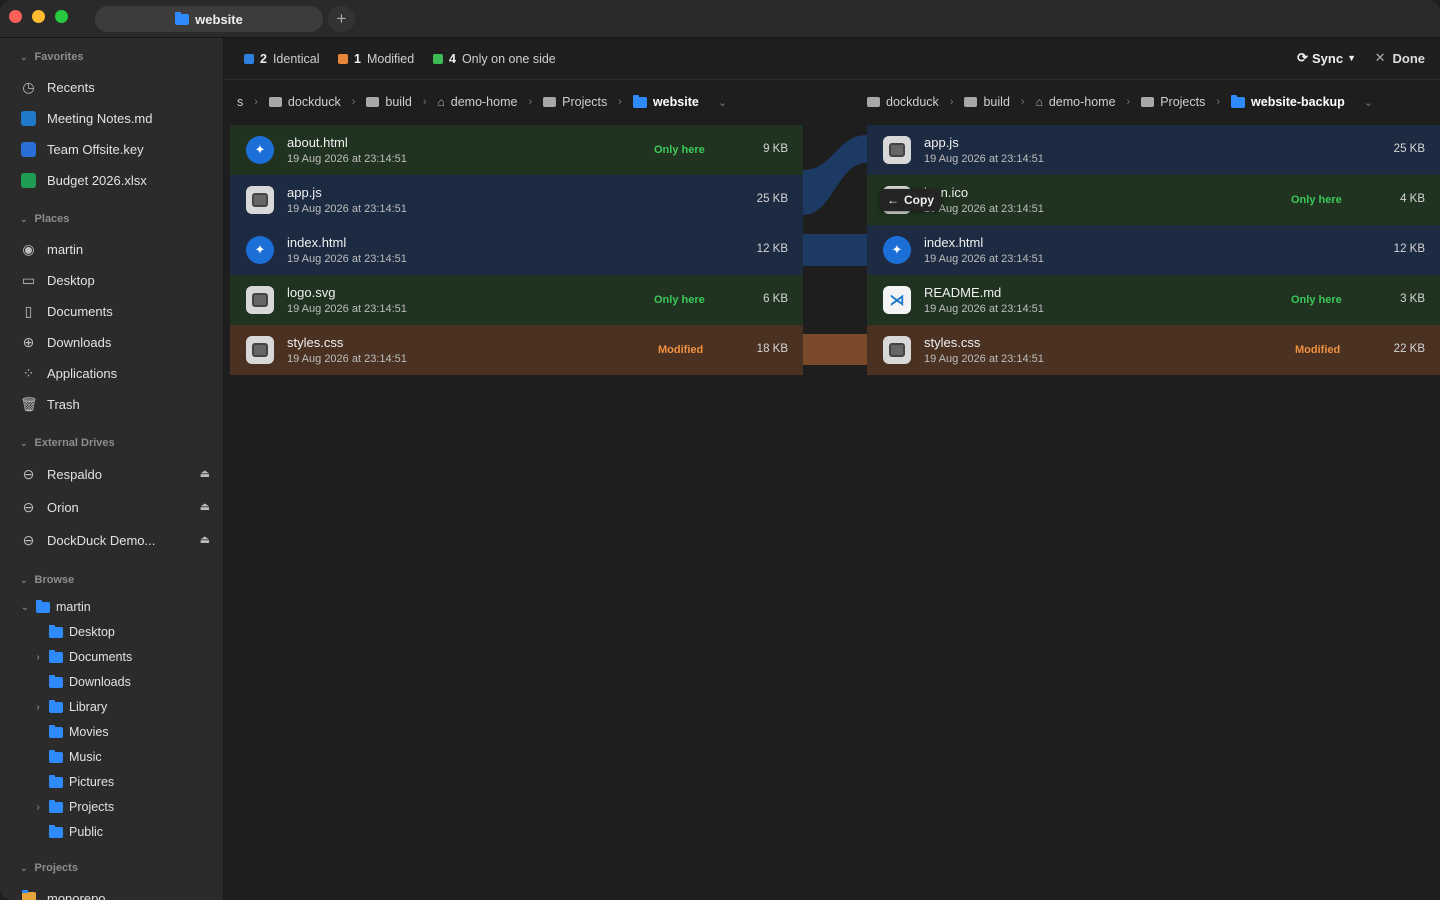 The image size is (1440, 900). Describe the element at coordinates (1326, 58) in the screenshot. I see `sync-button: ⟳ Sync ▼` at that location.